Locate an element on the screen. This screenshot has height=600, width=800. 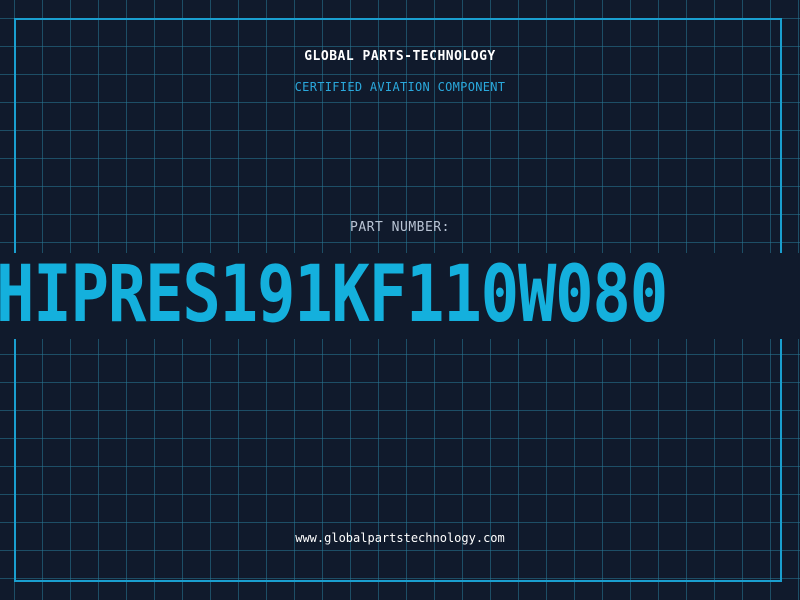
part-number-value: HIPRES191KF110W080 is located at coordinates (334, 295).